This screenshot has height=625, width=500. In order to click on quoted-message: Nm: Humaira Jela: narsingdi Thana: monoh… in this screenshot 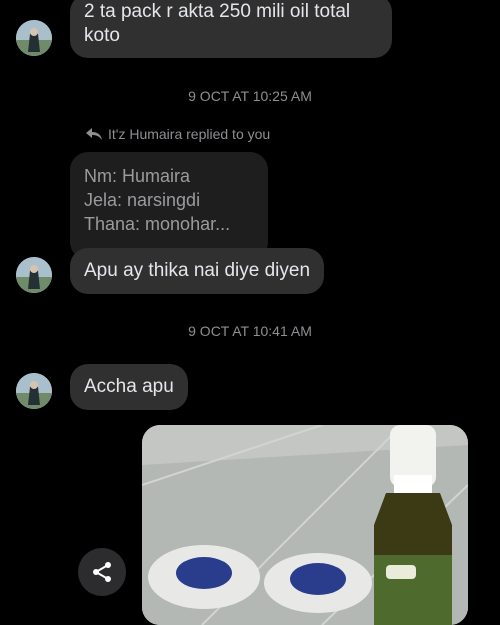, I will do `click(169, 206)`.